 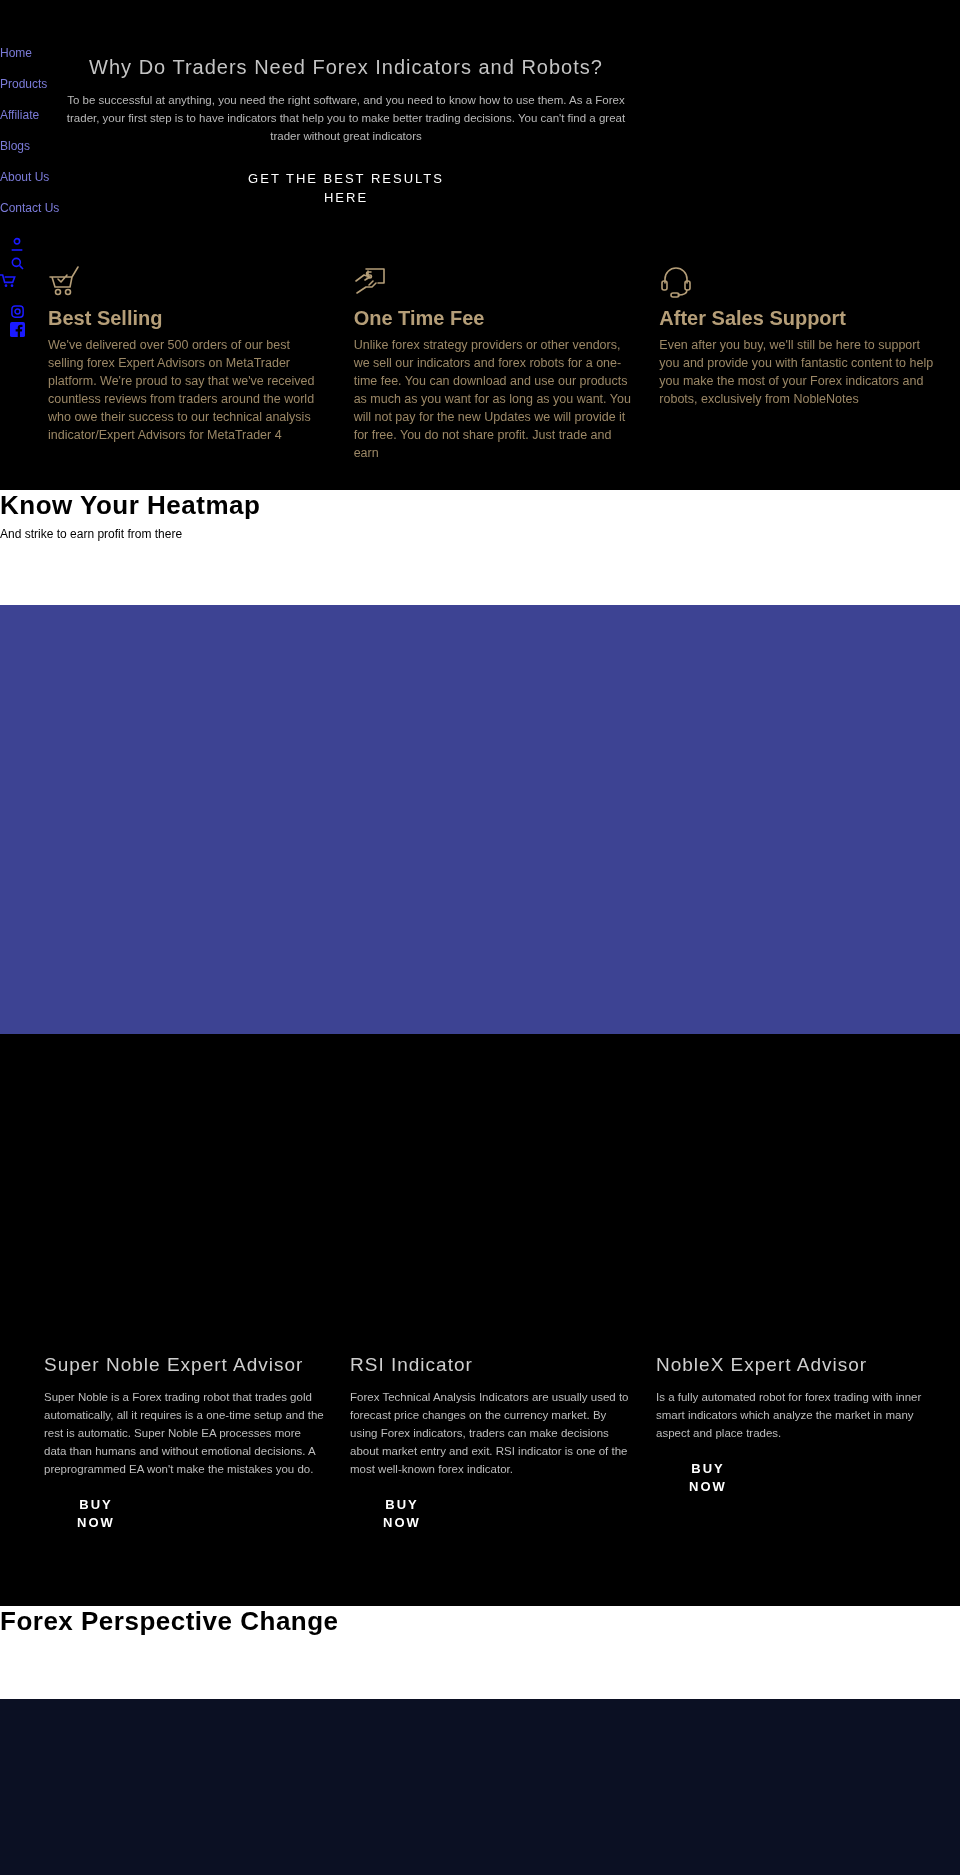 What do you see at coordinates (419, 318) in the screenshot?
I see `feature-title: One Time Fee` at bounding box center [419, 318].